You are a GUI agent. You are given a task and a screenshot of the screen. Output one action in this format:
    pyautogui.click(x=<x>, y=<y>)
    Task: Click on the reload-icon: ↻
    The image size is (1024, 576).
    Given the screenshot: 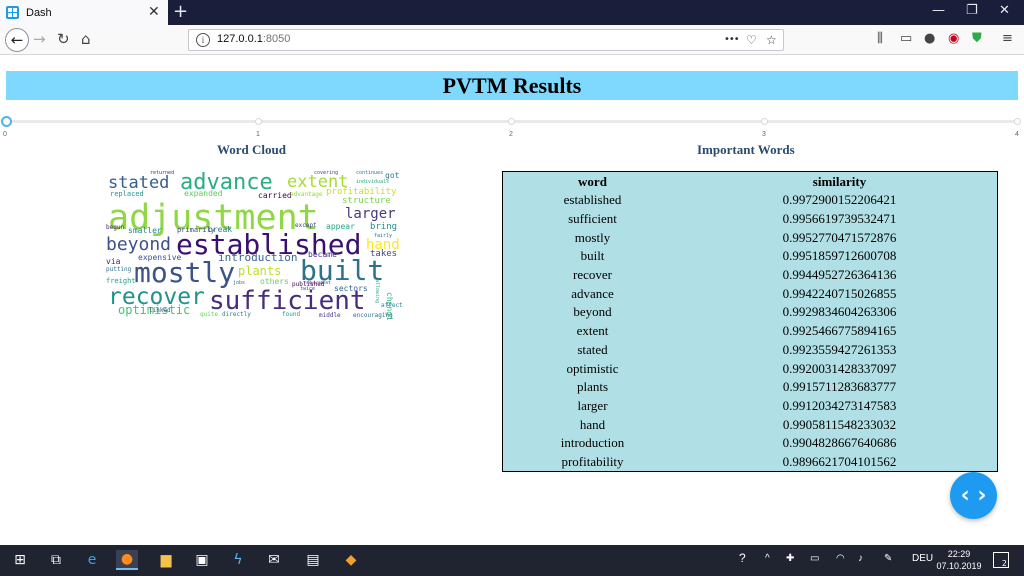 What is the action you would take?
    pyautogui.click(x=63, y=39)
    